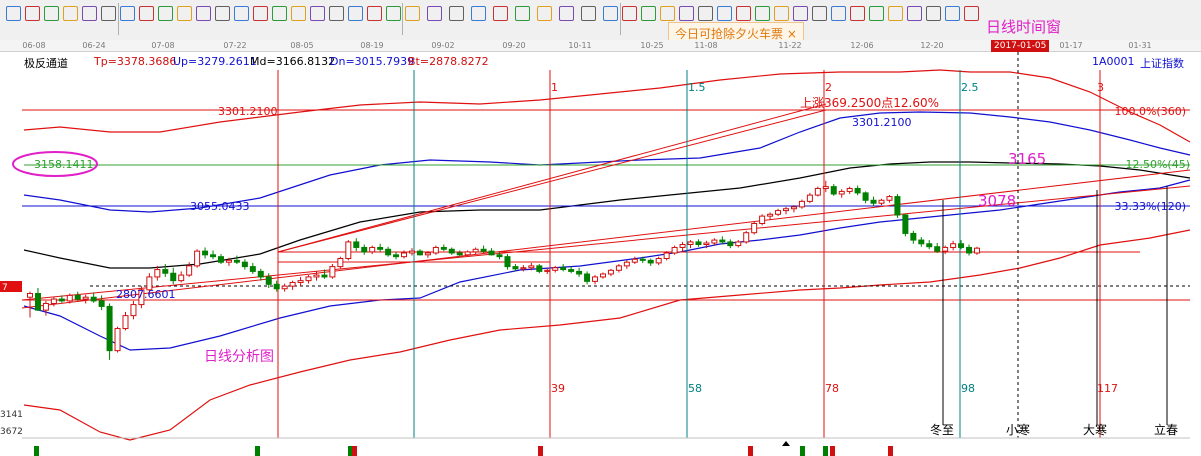 Image resolution: width=1201 pixels, height=456 pixels. Describe the element at coordinates (828, 87) in the screenshot. I see `cycle-label-top: 2` at that location.